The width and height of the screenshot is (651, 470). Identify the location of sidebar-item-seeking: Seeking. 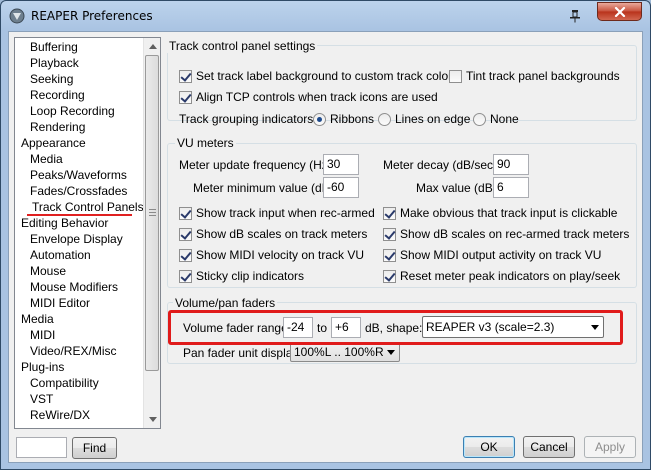
(51, 79).